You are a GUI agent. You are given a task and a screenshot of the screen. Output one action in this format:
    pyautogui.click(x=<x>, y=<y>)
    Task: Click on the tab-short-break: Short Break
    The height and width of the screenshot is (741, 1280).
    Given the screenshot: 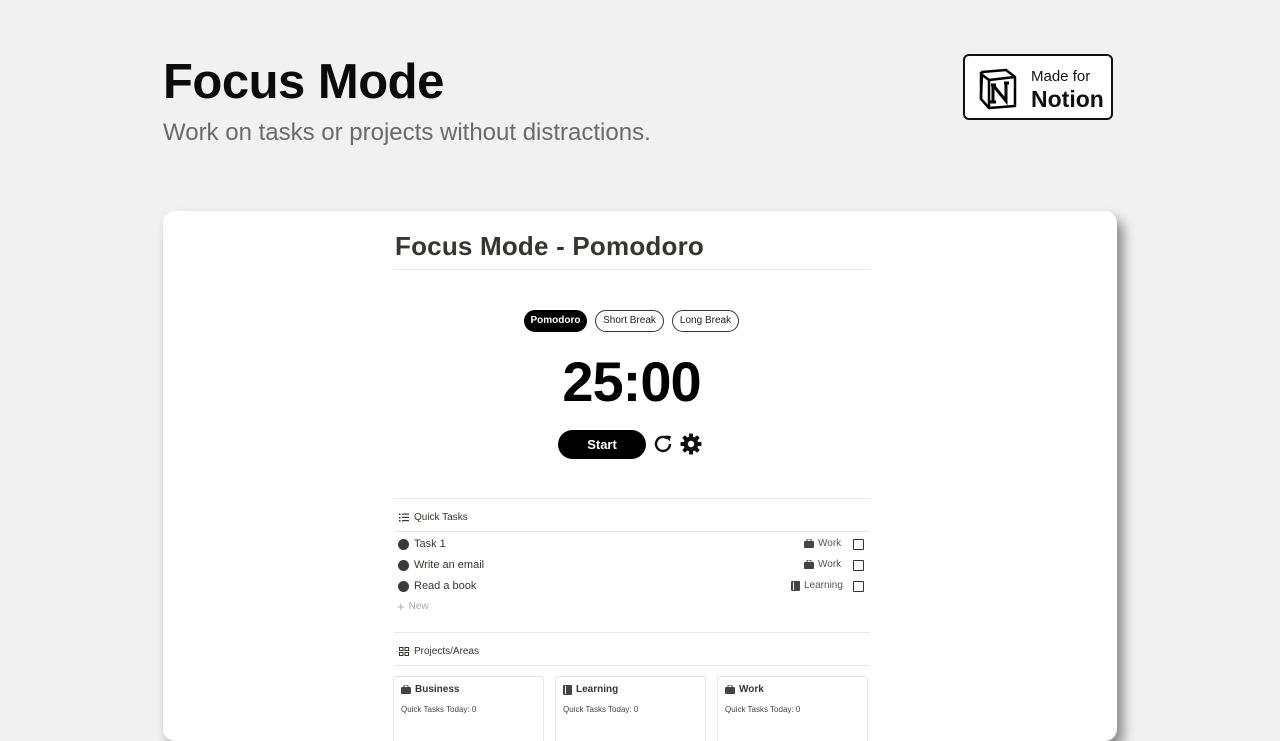 What is the action you would take?
    pyautogui.click(x=629, y=321)
    